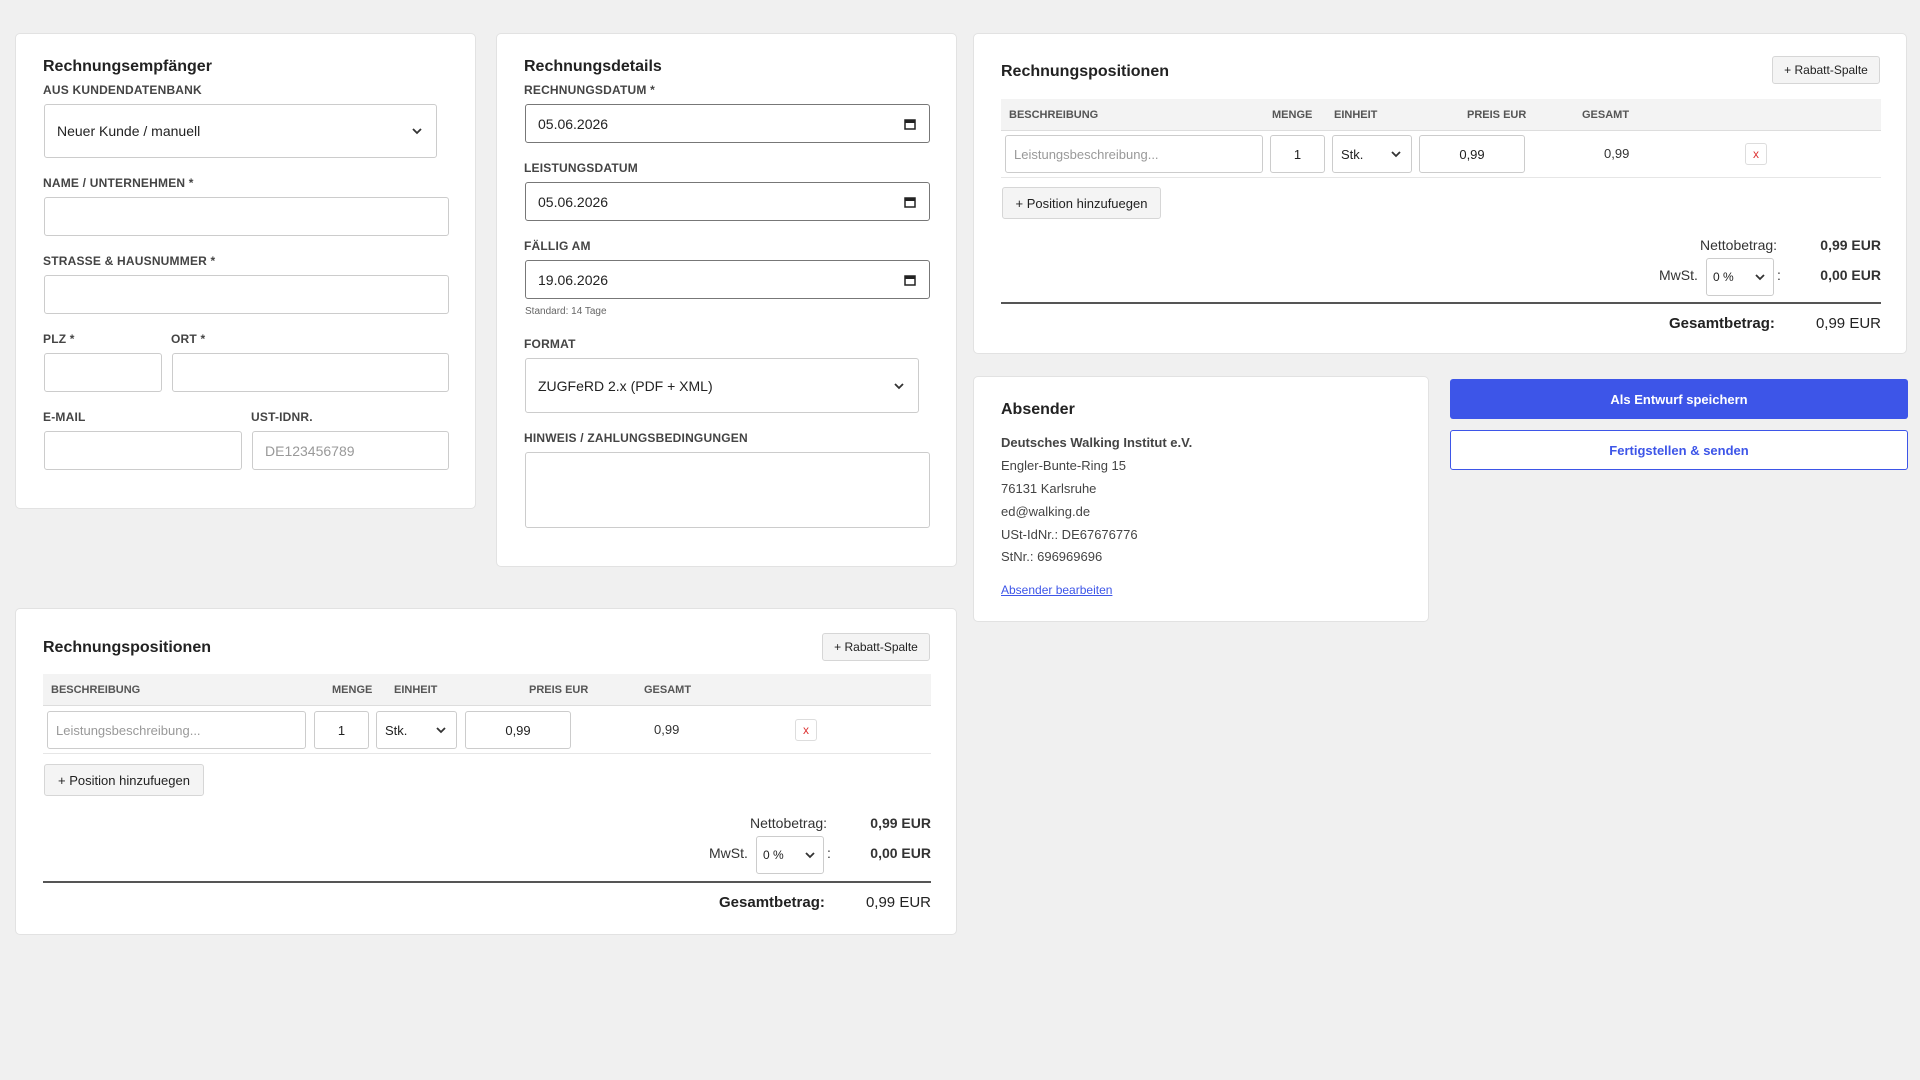  Describe the element at coordinates (1679, 399) in the screenshot. I see `save-draft-button: Als Entwurf speichern` at that location.